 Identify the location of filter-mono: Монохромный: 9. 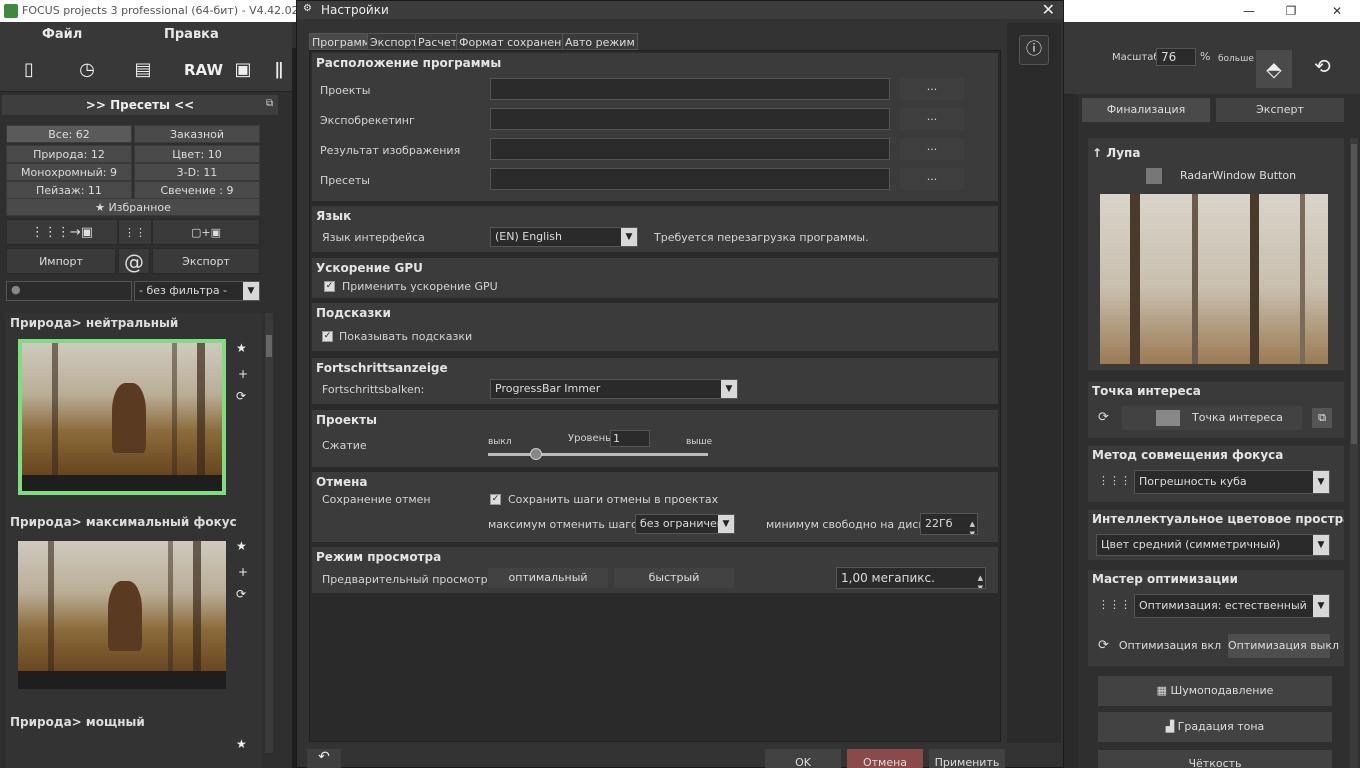
(69, 172).